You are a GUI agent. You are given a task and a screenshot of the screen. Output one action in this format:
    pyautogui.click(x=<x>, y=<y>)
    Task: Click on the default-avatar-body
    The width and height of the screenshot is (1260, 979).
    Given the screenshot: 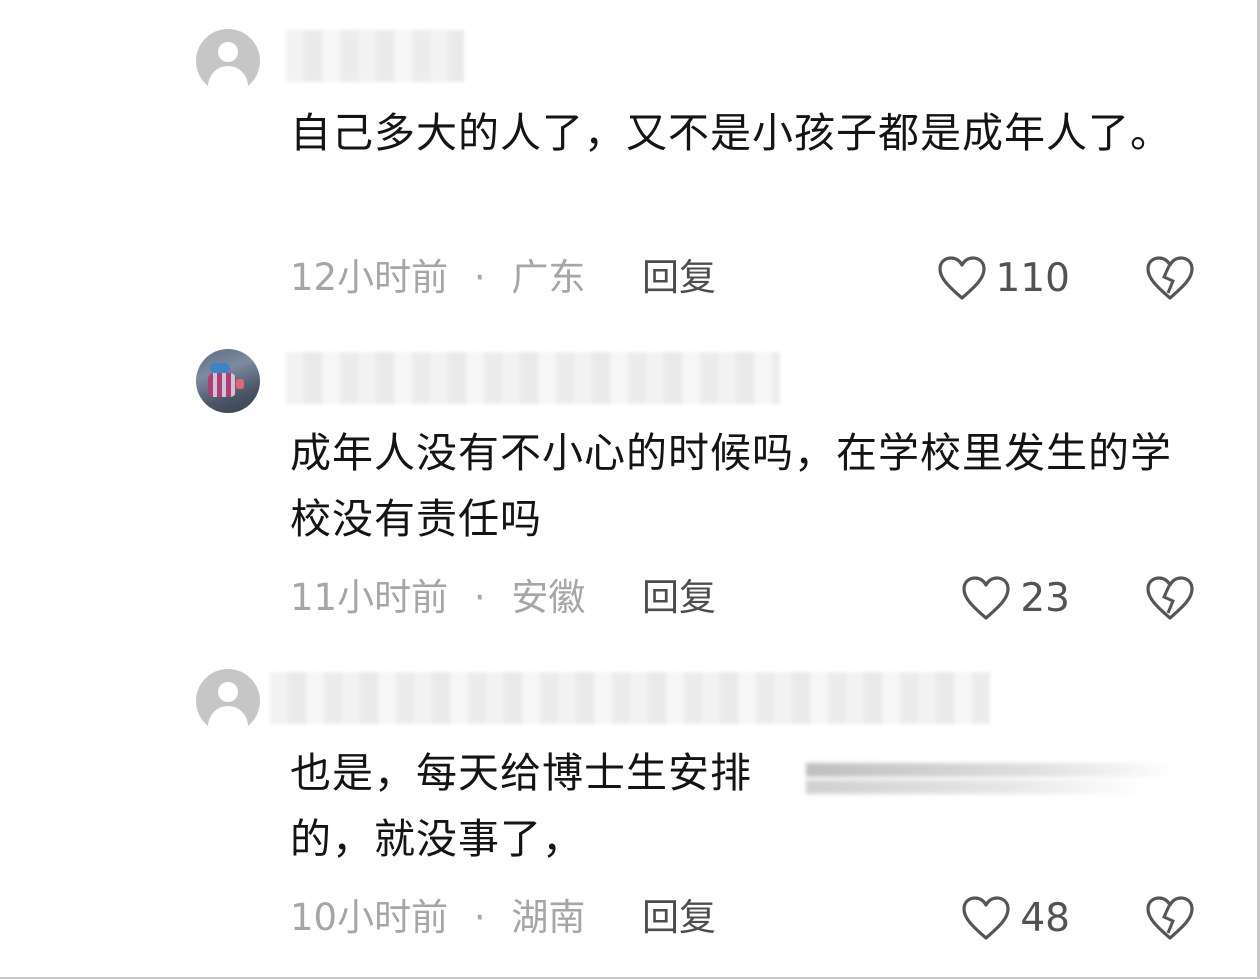 What is the action you would take?
    pyautogui.click(x=228, y=719)
    